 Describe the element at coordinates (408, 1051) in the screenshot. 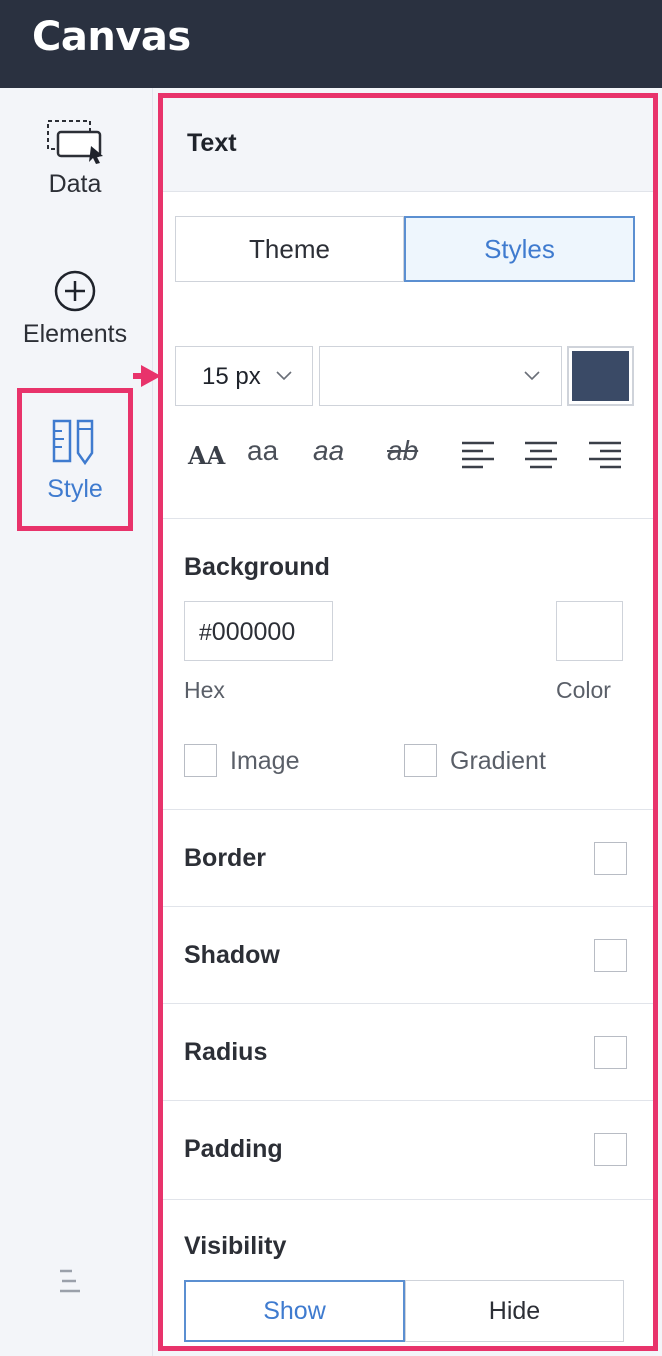

I see `radius-section: Radius` at that location.